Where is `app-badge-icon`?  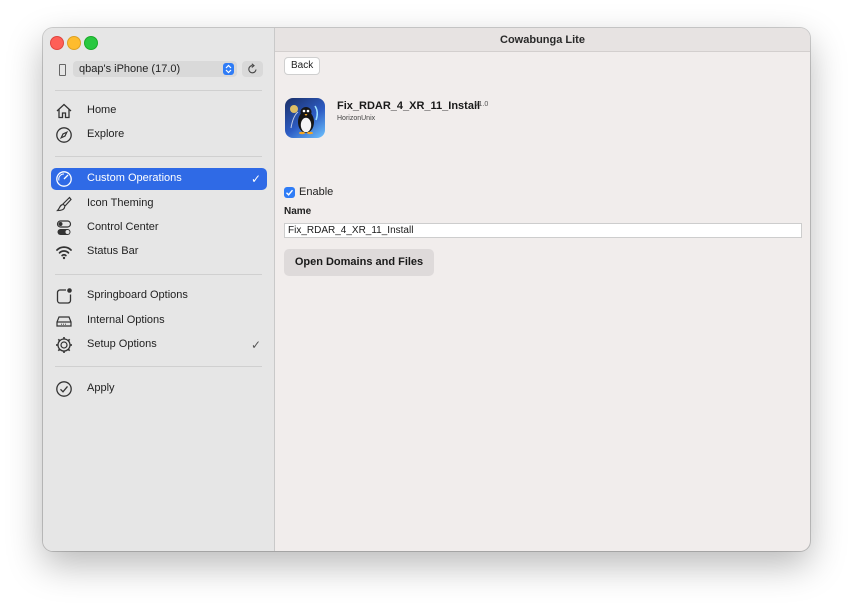 app-badge-icon is located at coordinates (64, 296).